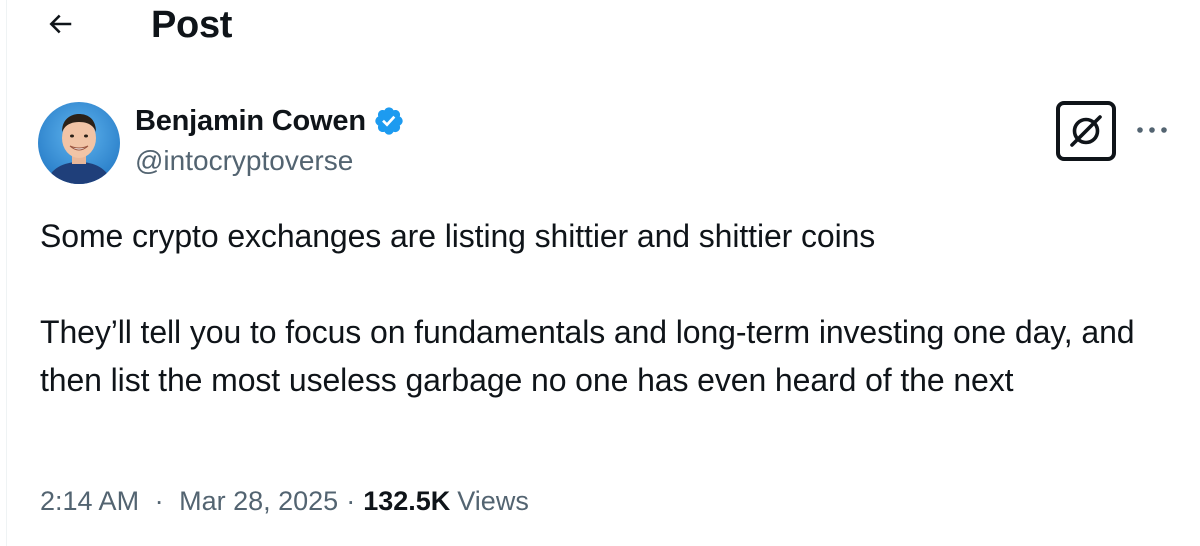 The image size is (1200, 546). I want to click on author-name-link: Benjamin Cowen, so click(270, 121).